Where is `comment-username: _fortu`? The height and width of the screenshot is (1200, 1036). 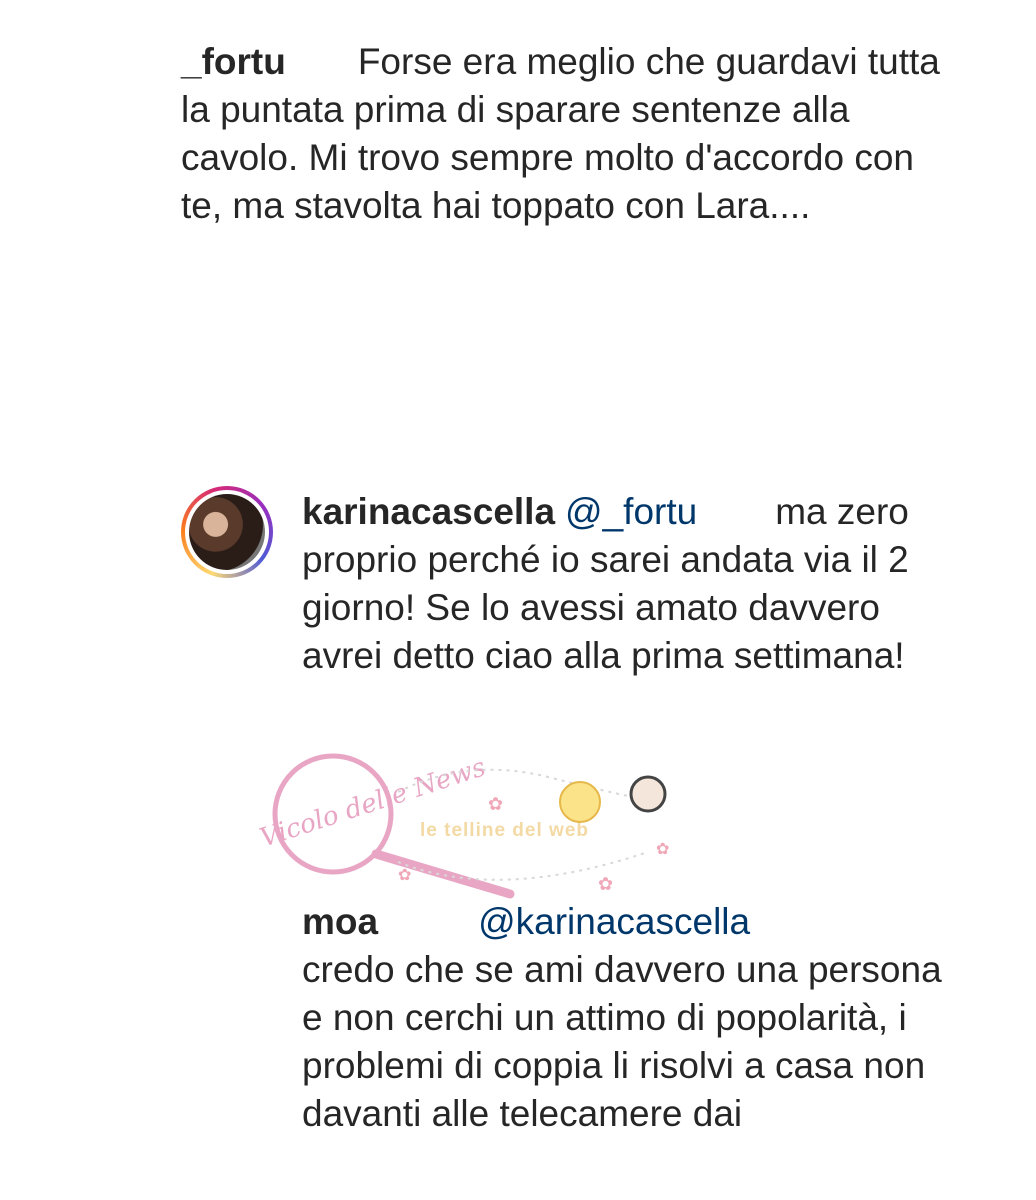
comment-username: _fortu is located at coordinates (233, 61).